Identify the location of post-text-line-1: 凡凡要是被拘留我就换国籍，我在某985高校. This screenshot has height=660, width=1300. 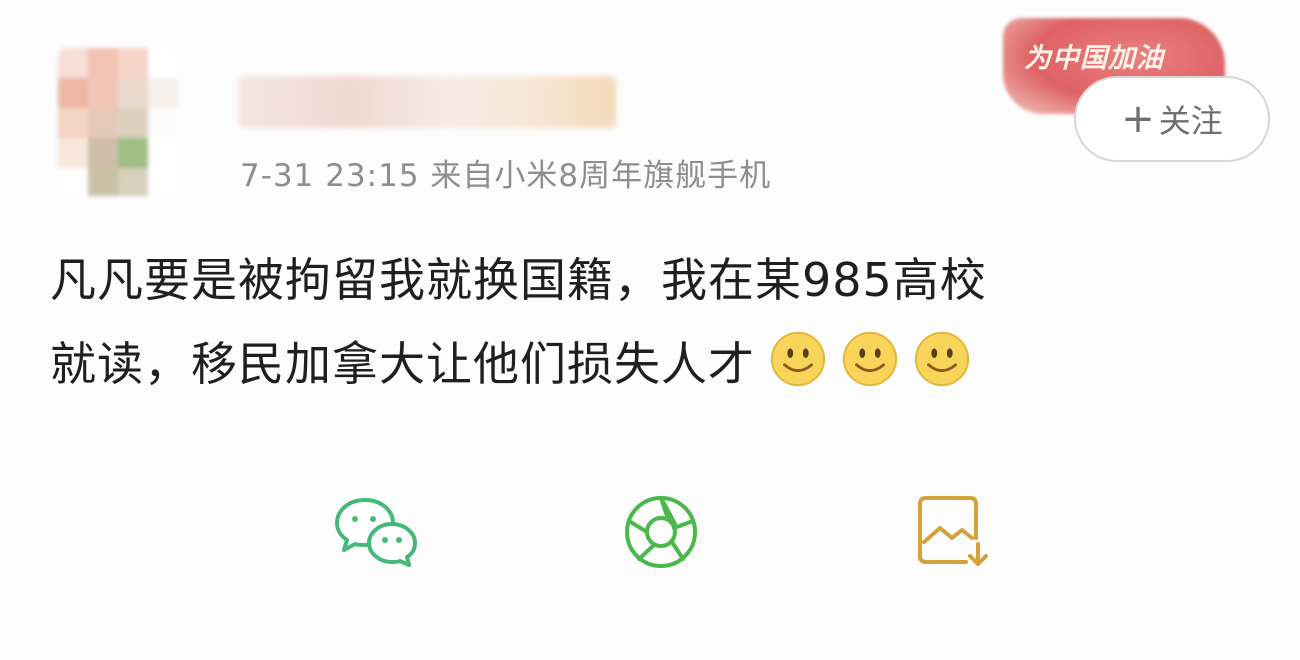
(518, 280).